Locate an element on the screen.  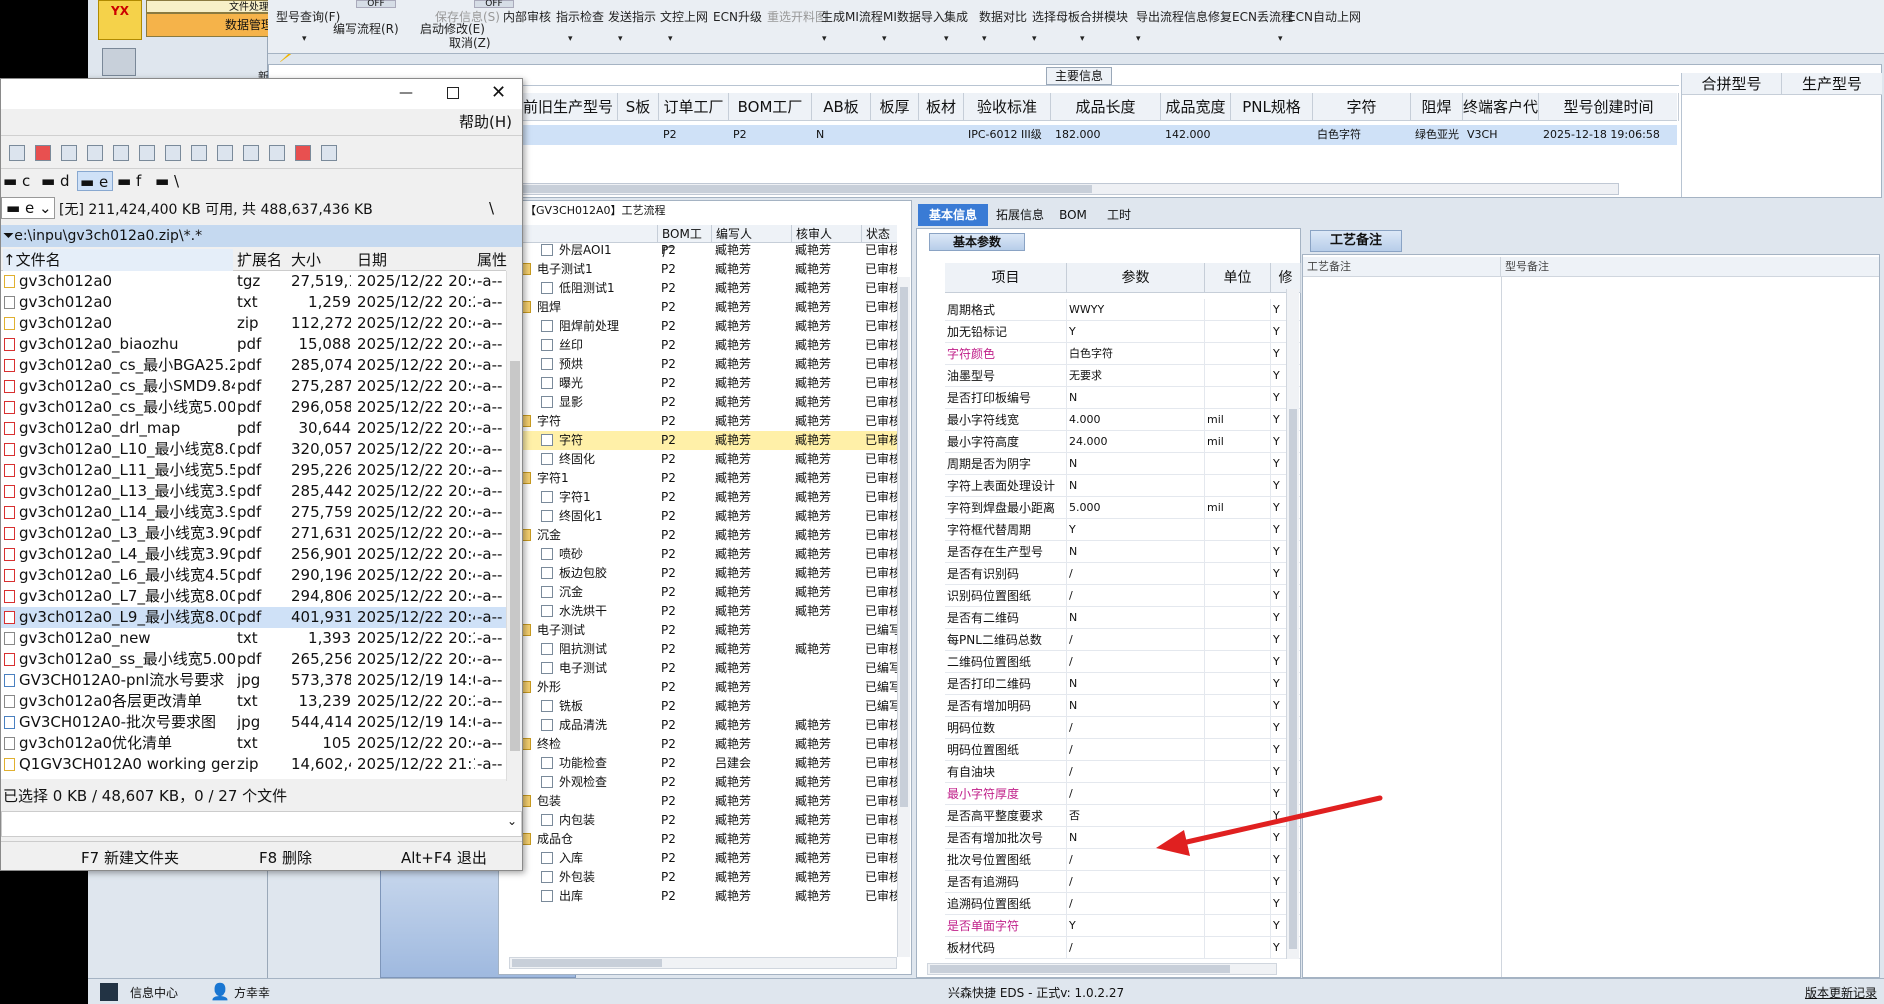
basic-tab: BOM is located at coordinates (1073, 215).